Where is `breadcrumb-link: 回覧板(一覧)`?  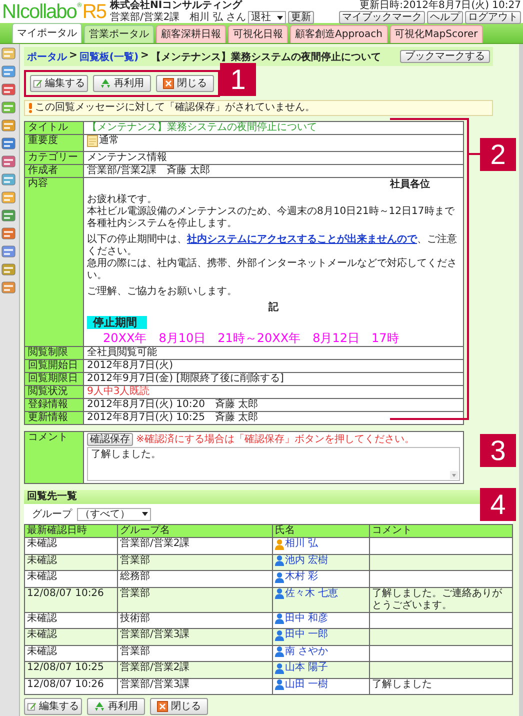
breadcrumb-link: 回覧板(一覧) is located at coordinates (109, 57).